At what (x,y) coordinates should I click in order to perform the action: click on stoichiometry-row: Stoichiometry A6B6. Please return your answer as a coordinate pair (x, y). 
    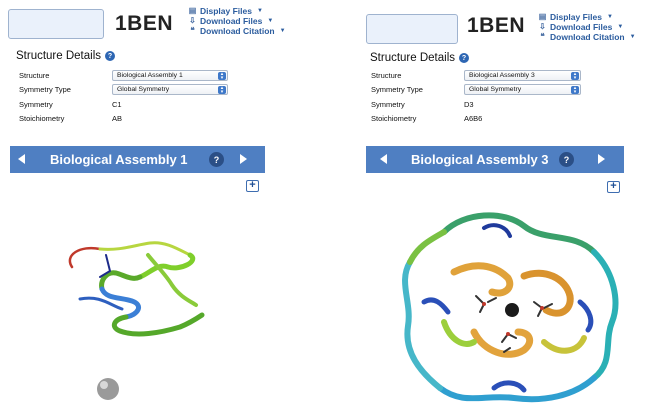
    Looking at the image, I should click on (427, 119).